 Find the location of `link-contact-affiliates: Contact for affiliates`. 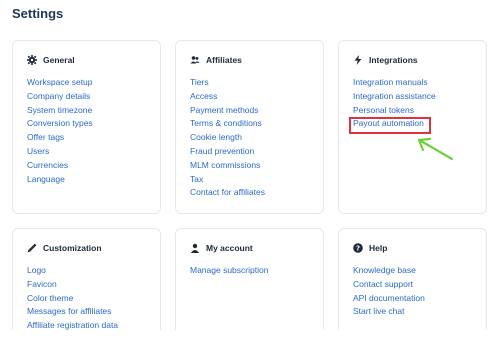

link-contact-affiliates: Contact for affiliates is located at coordinates (227, 193).